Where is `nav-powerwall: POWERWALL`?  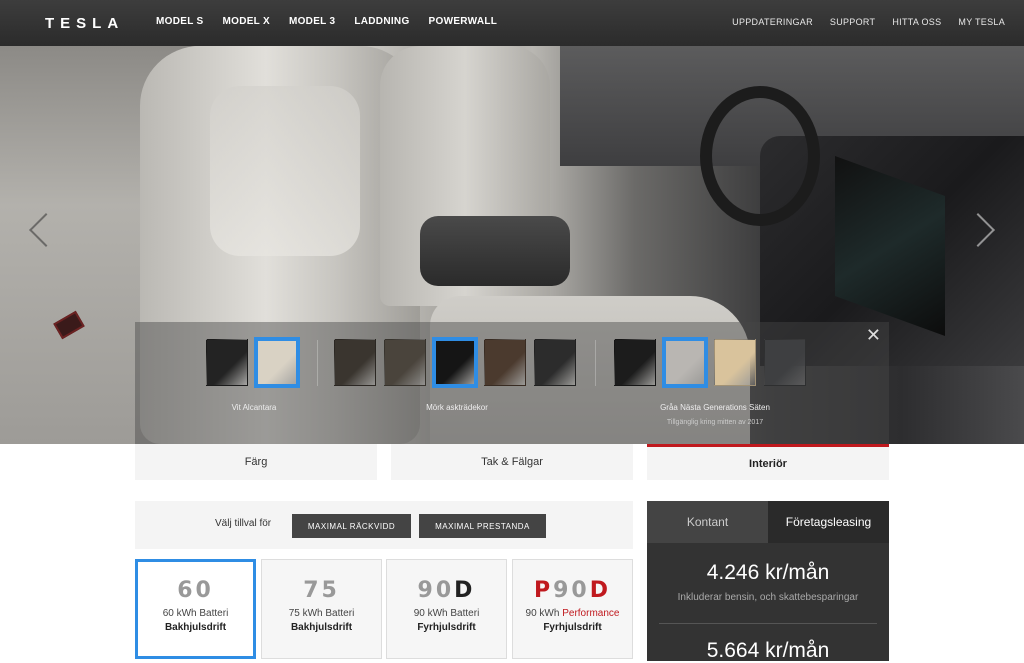
nav-powerwall: POWERWALL is located at coordinates (463, 21).